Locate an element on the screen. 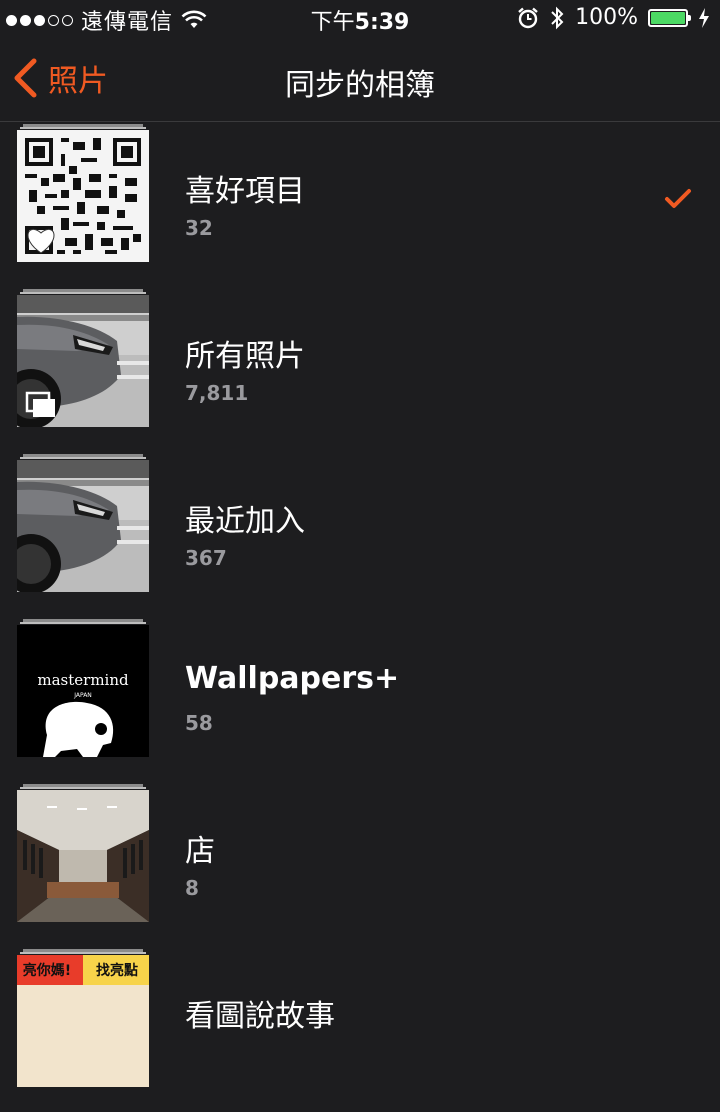 This screenshot has width=720, height=1112. album-row-shop: 店 8 is located at coordinates (360, 864).